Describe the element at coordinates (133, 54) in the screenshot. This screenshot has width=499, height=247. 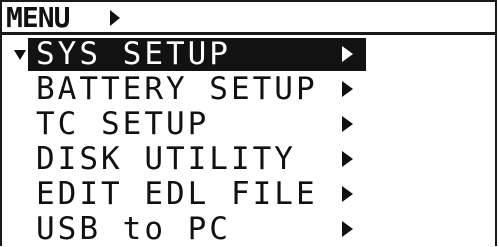
I see `menu-item-label: SYS SETUP` at that location.